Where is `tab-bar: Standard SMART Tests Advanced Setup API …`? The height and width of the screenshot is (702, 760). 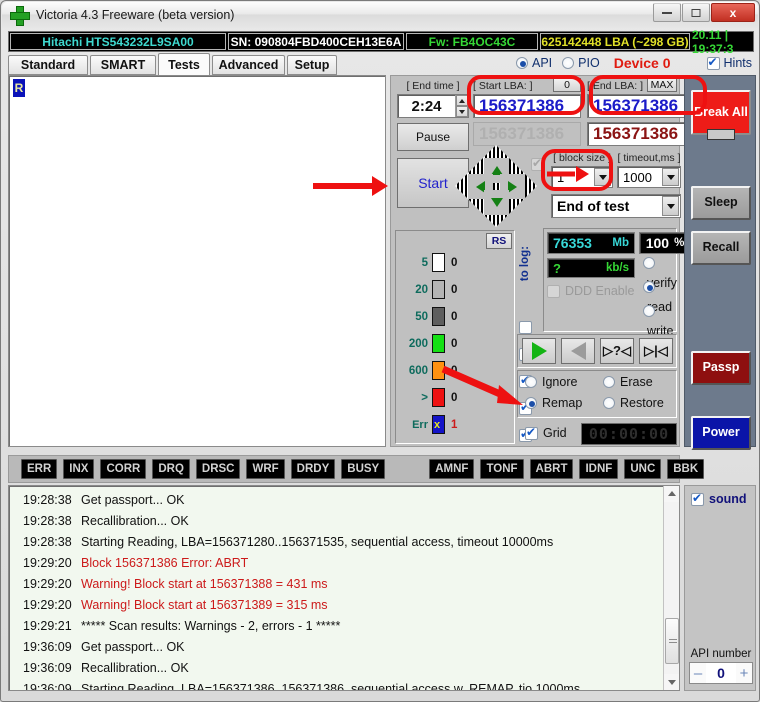 tab-bar: Standard SMART Tests Advanced Setup API … is located at coordinates (381, 64).